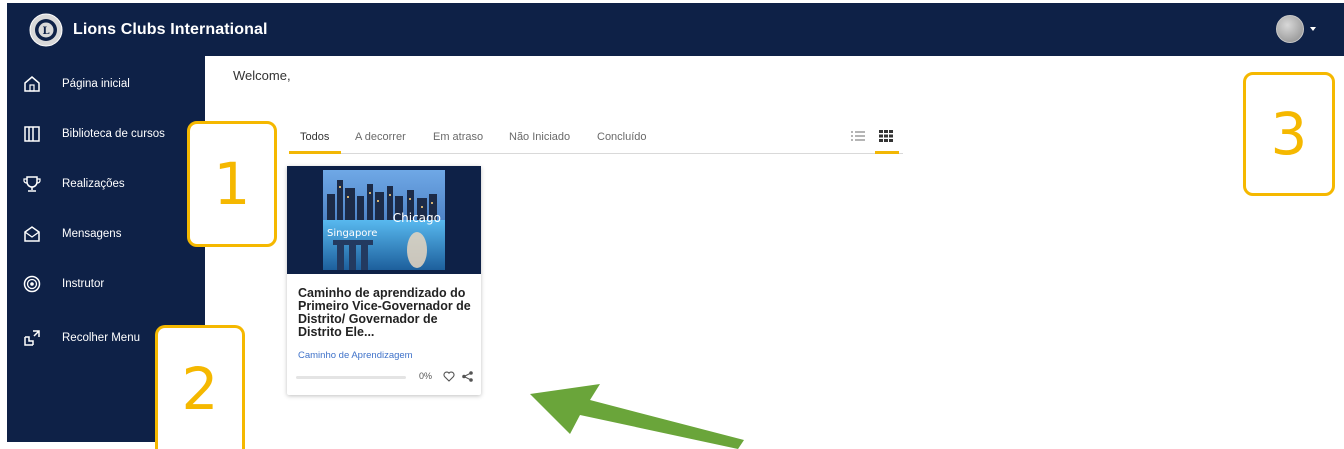 The height and width of the screenshot is (449, 1344). Describe the element at coordinates (426, 376) in the screenshot. I see `progress-percent: 0%` at that location.